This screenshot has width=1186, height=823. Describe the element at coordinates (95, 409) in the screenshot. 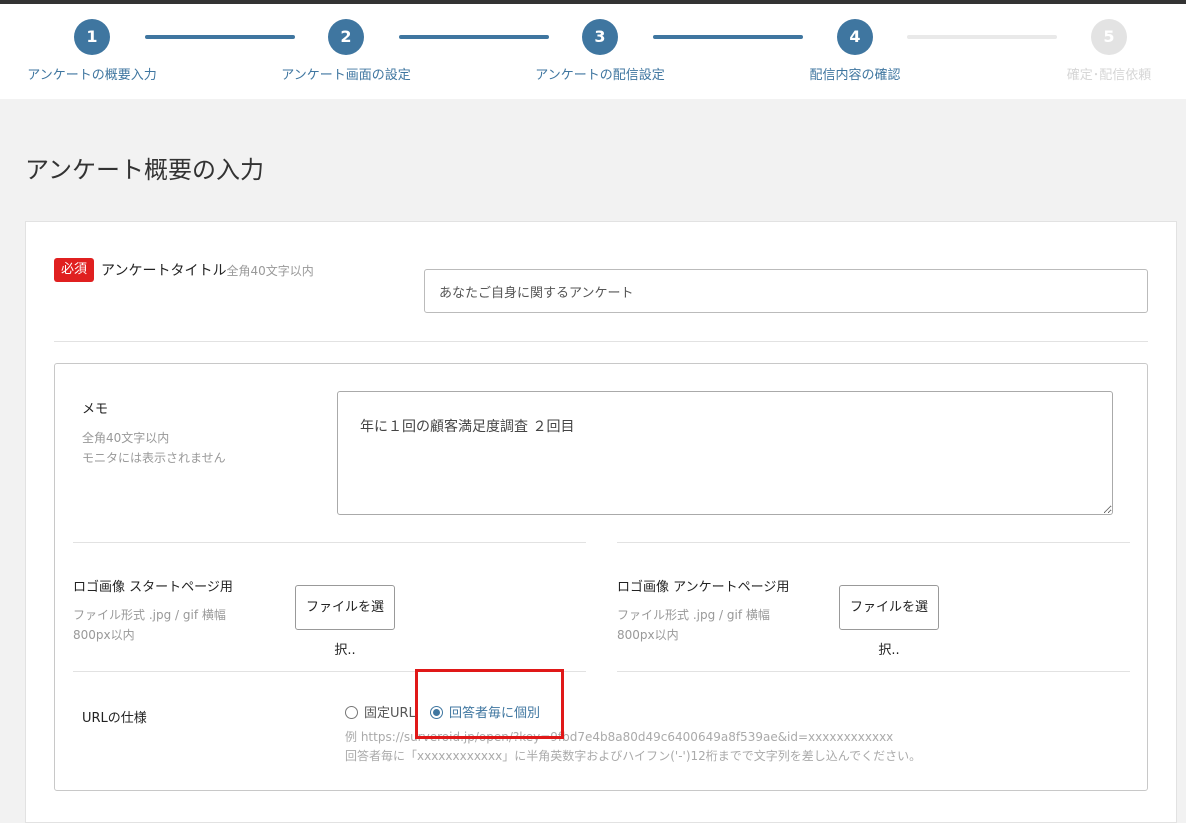

I see `memo-label: メモ` at that location.